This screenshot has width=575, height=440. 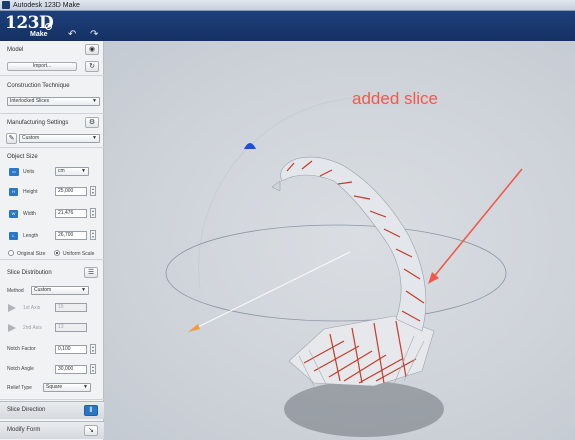 I want to click on ruler-icon: ▭, so click(x=14, y=172).